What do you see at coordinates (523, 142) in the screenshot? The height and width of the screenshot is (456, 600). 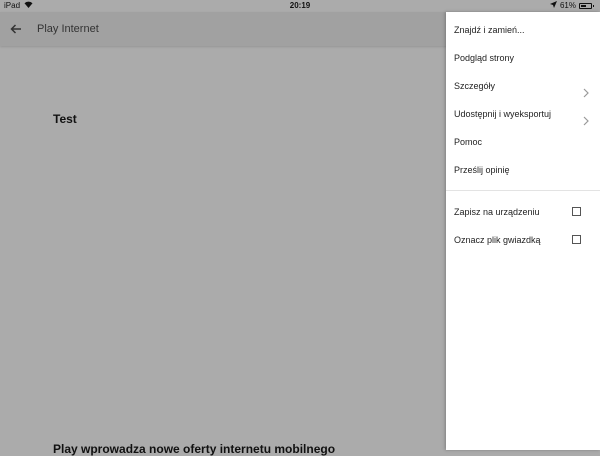 I see `menu-item-help: Pomoc` at bounding box center [523, 142].